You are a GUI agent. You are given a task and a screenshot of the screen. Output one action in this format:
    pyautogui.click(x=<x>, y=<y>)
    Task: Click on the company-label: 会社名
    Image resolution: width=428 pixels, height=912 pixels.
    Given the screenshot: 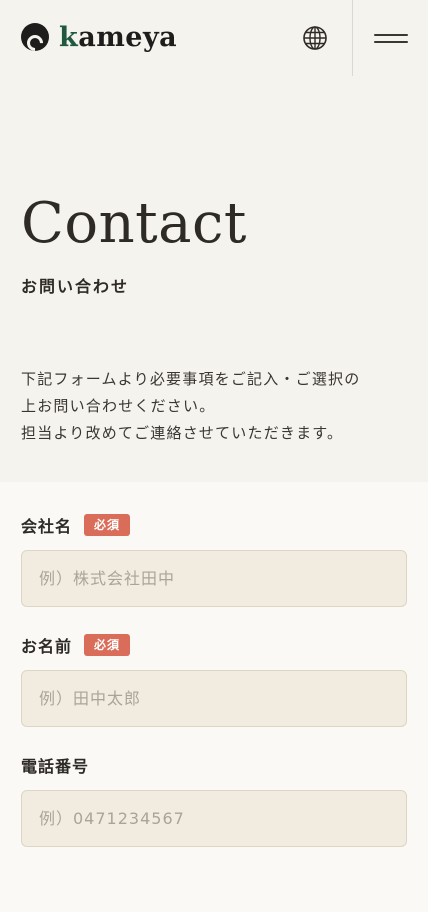 What is the action you would take?
    pyautogui.click(x=47, y=526)
    